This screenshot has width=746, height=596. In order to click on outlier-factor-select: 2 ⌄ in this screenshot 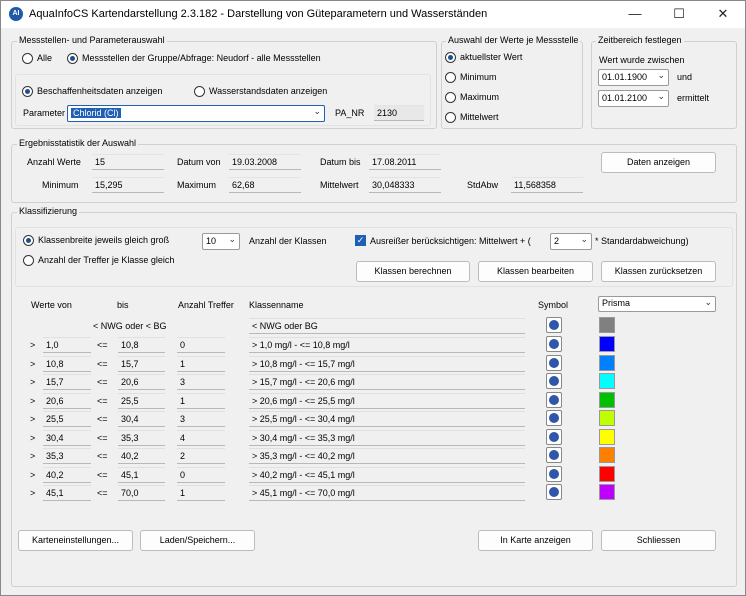, I will do `click(571, 241)`.